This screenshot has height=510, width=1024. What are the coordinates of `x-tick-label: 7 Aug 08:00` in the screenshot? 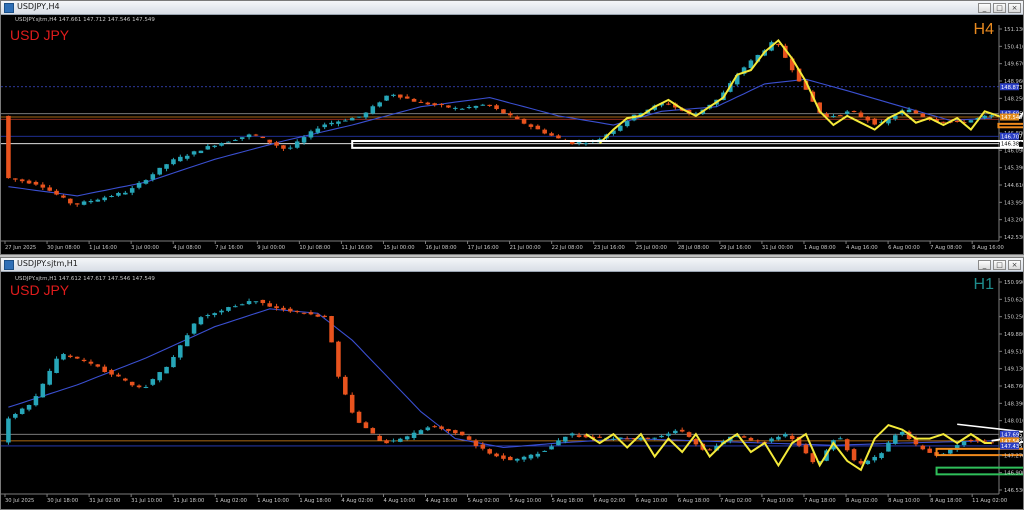 It's located at (946, 248).